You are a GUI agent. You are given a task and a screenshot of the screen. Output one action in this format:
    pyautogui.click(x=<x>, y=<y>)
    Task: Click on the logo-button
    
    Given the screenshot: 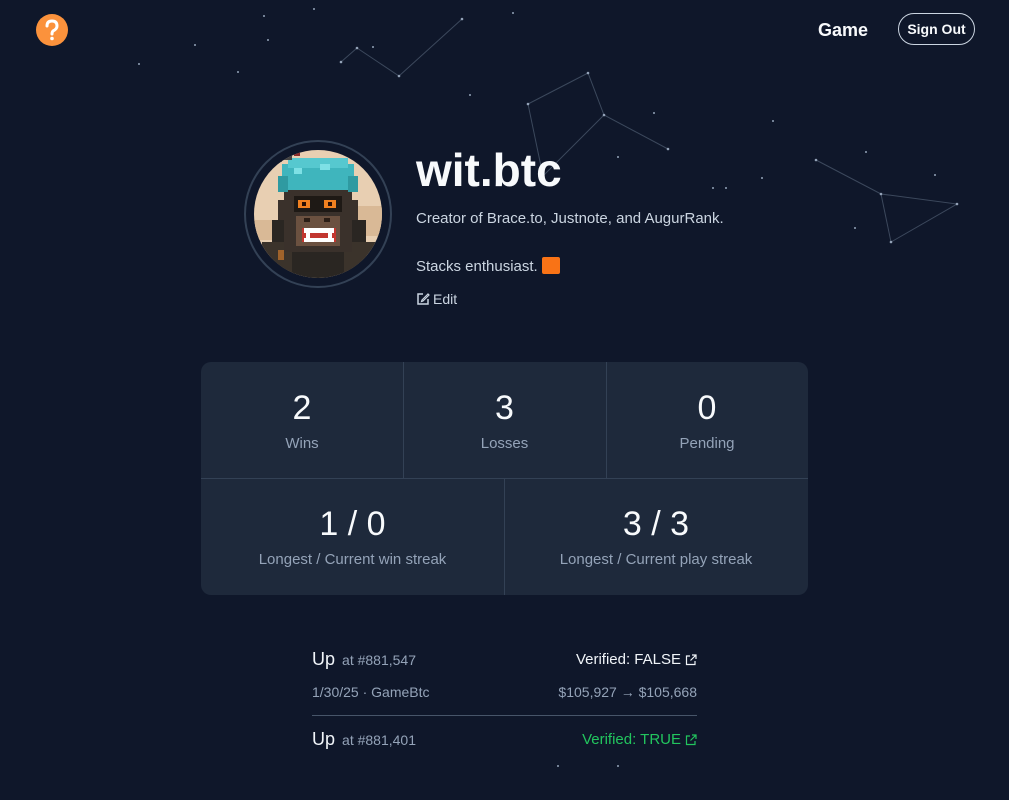 What is the action you would take?
    pyautogui.click(x=52, y=30)
    